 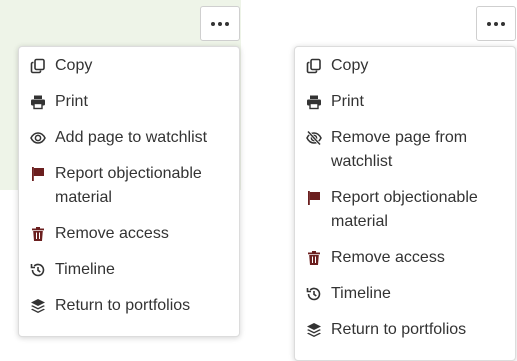 What do you see at coordinates (131, 137) in the screenshot?
I see `menu-item-label: Add page to watchlist` at bounding box center [131, 137].